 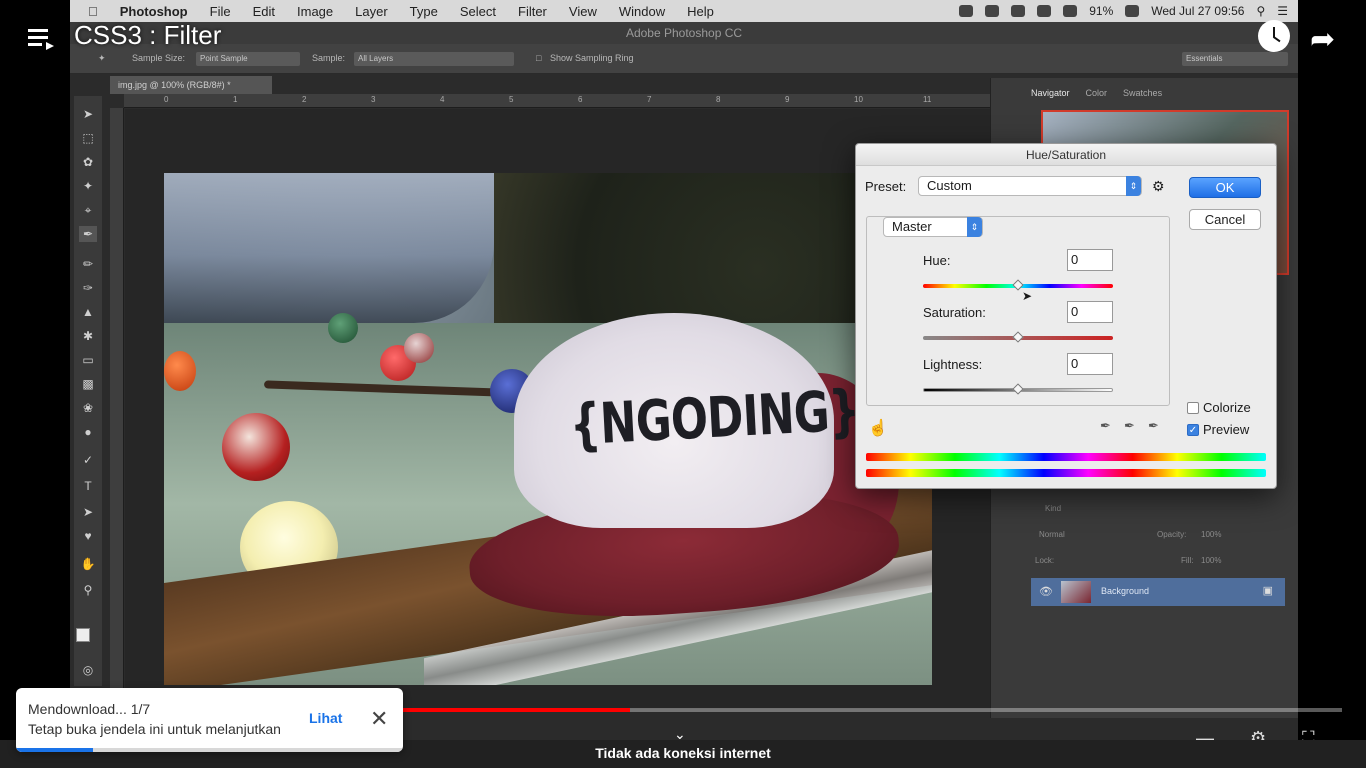 What do you see at coordinates (1225, 219) in the screenshot?
I see `cancel-button: Cancel` at bounding box center [1225, 219].